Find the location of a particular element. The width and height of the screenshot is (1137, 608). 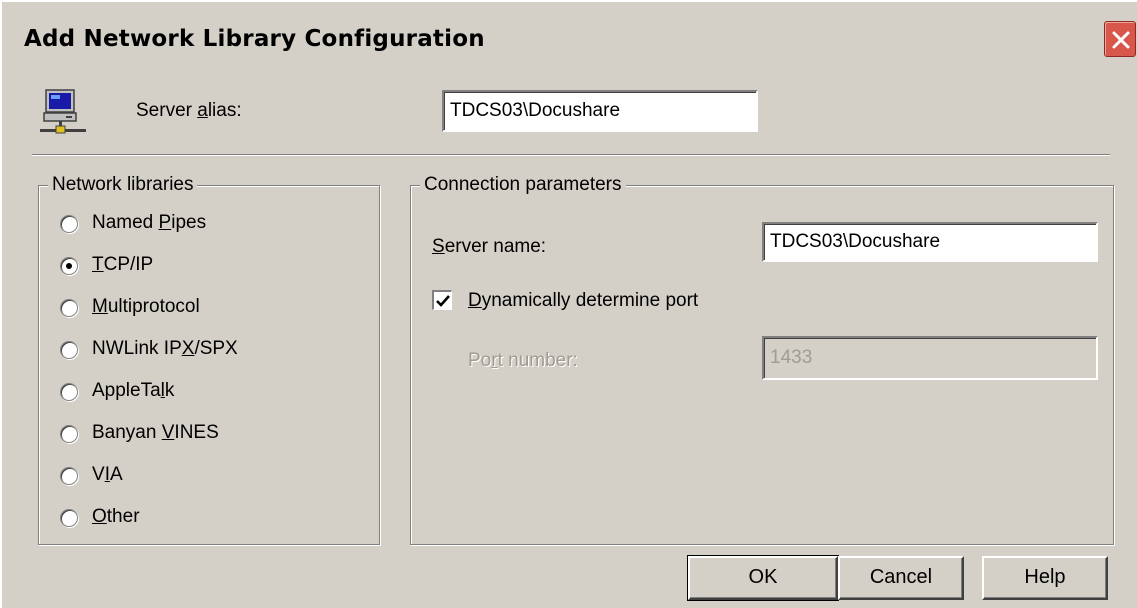

port-number-input is located at coordinates (930, 358).